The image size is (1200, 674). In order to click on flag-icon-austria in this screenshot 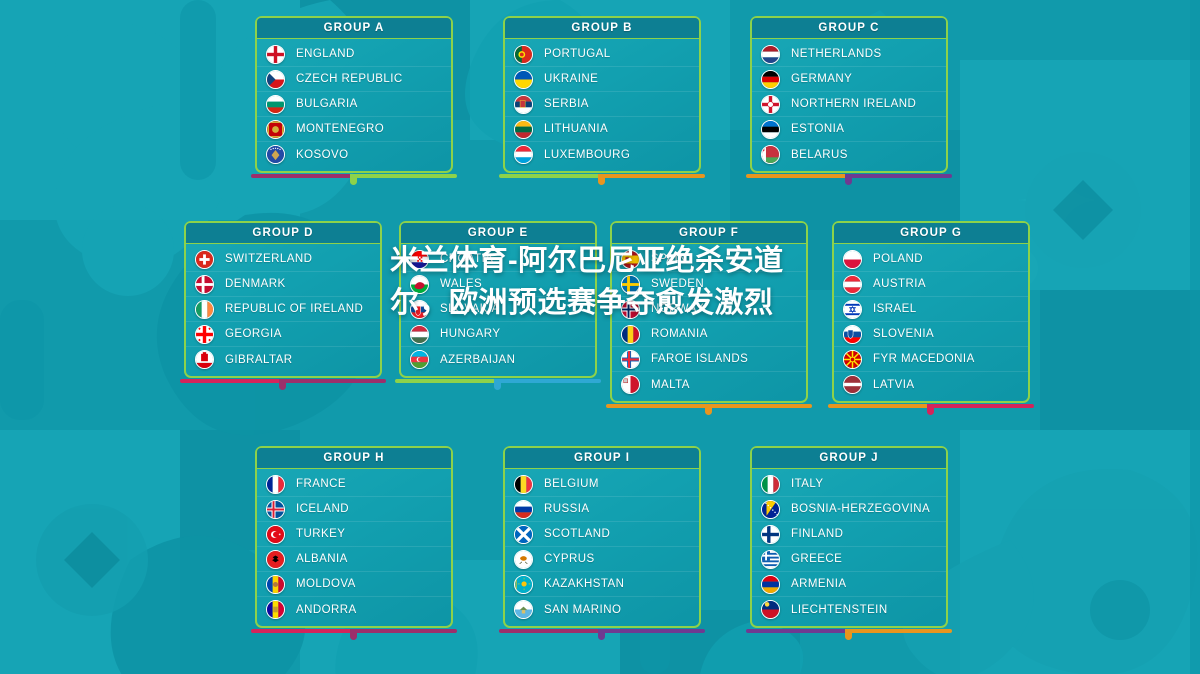, I will do `click(852, 284)`.